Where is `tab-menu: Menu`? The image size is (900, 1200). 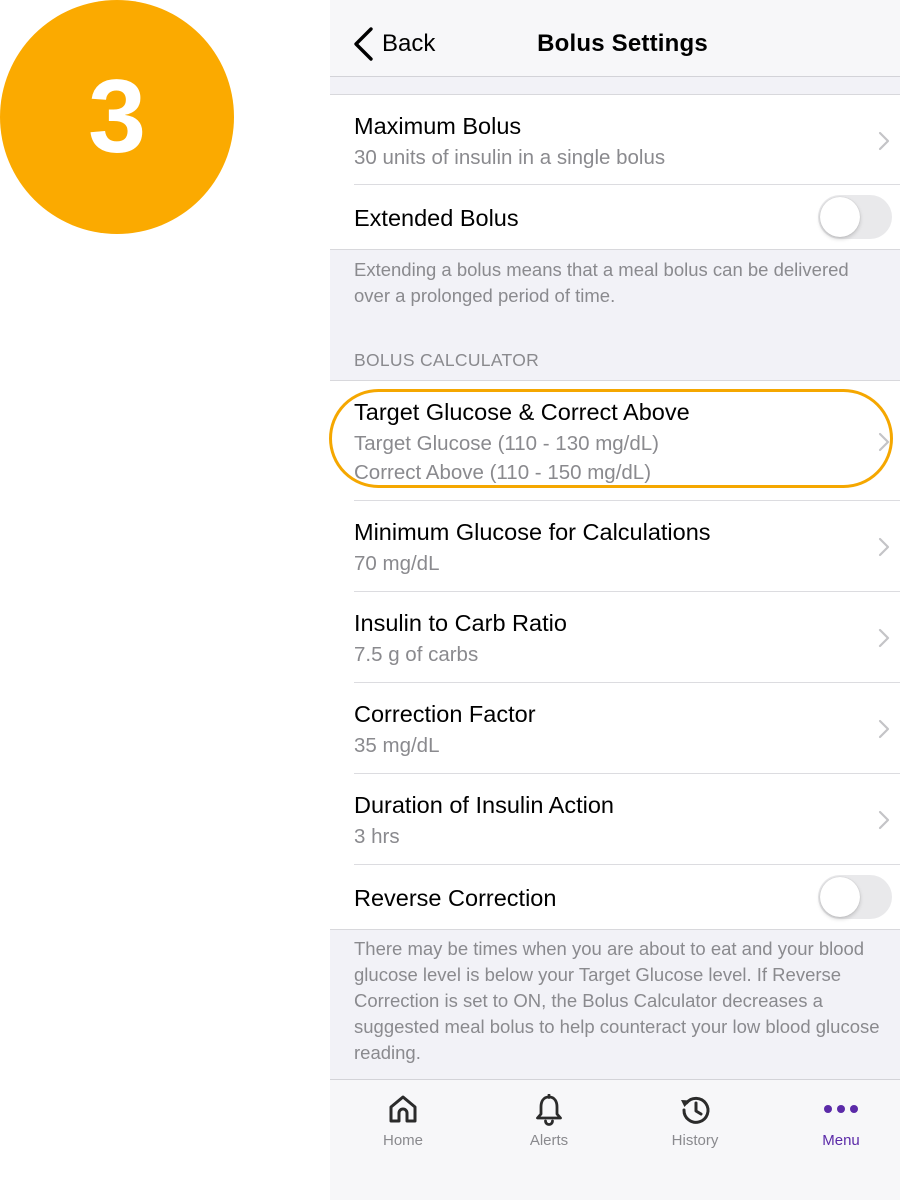 tab-menu: Menu is located at coordinates (835, 1125).